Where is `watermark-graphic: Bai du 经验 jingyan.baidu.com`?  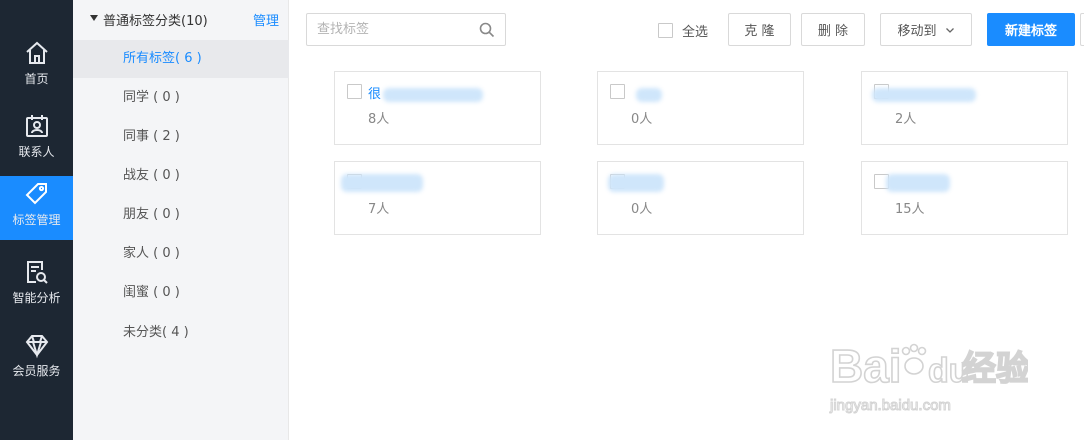 watermark-graphic: Bai du 经验 jingyan.baidu.com is located at coordinates (930, 376).